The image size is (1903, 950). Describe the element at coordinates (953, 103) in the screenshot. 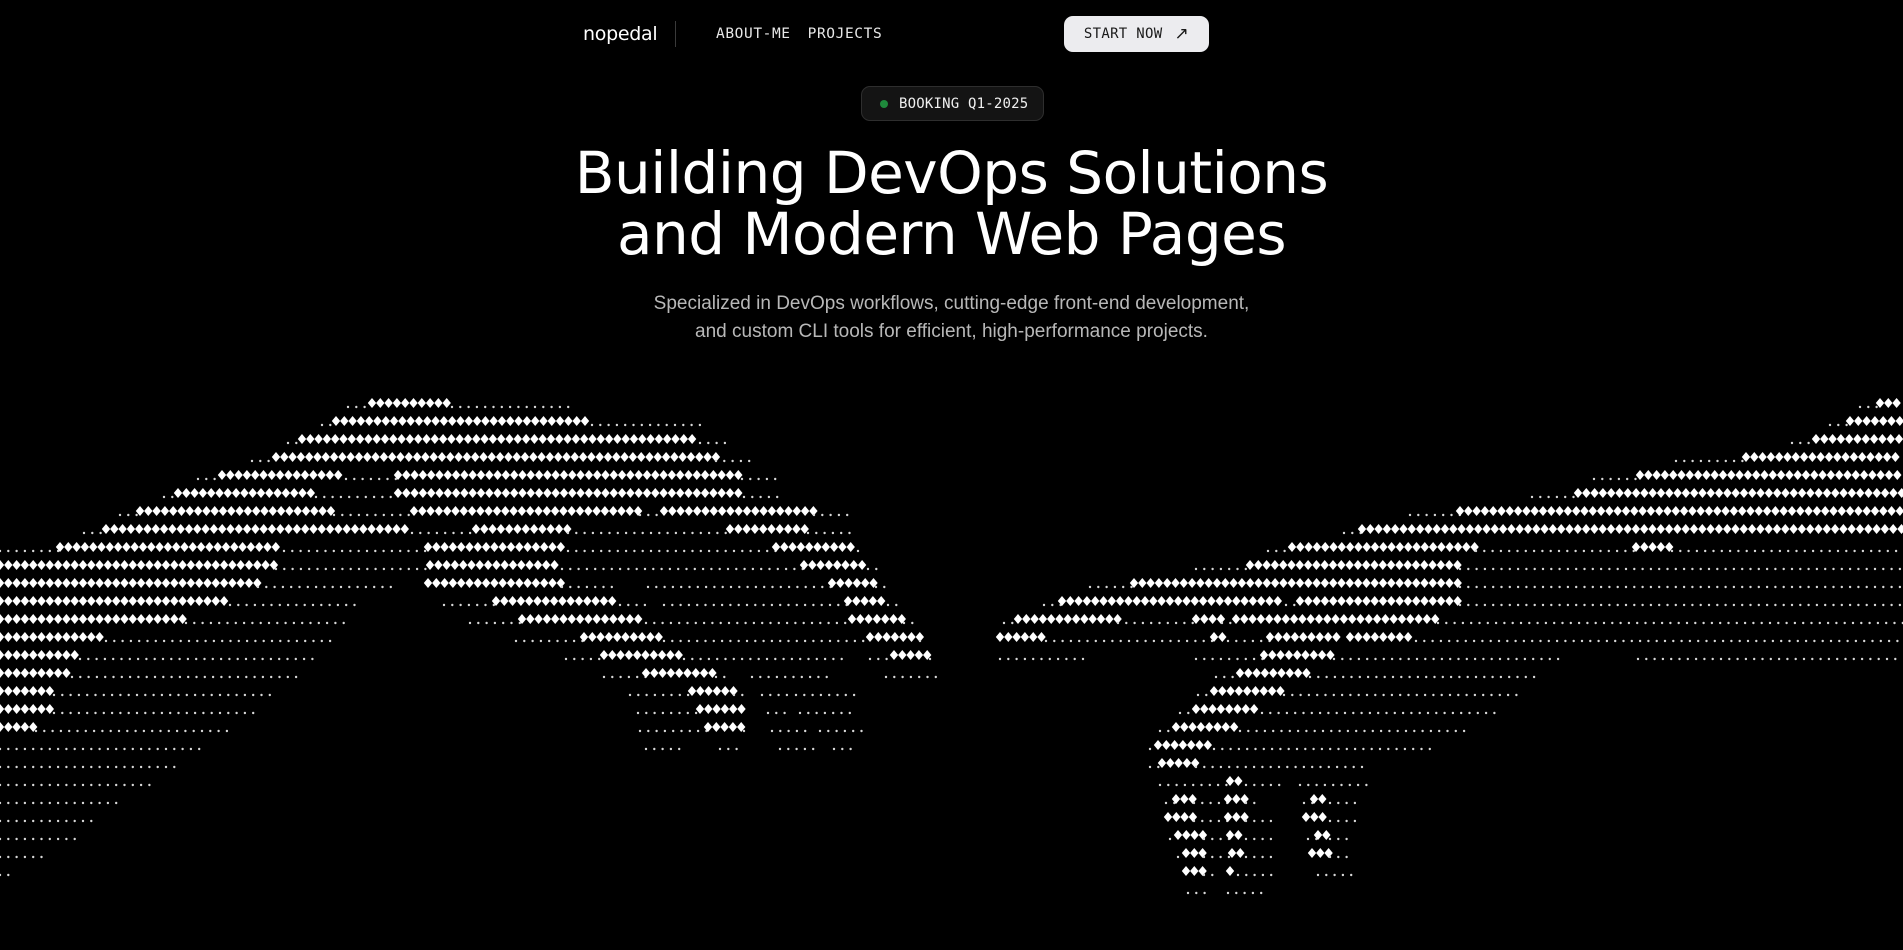

I see `booking-badge: BOOKING Q1-2025` at that location.